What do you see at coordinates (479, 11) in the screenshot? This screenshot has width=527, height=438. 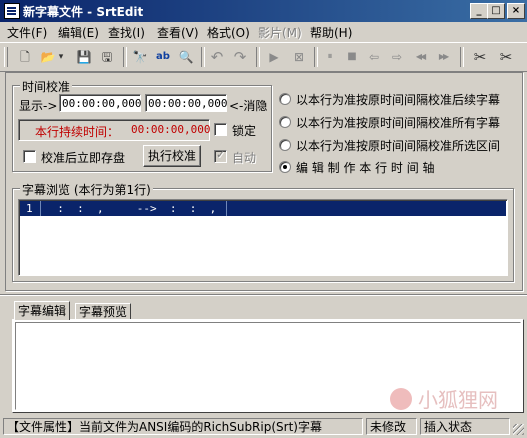 I see `minimize-button: _` at bounding box center [479, 11].